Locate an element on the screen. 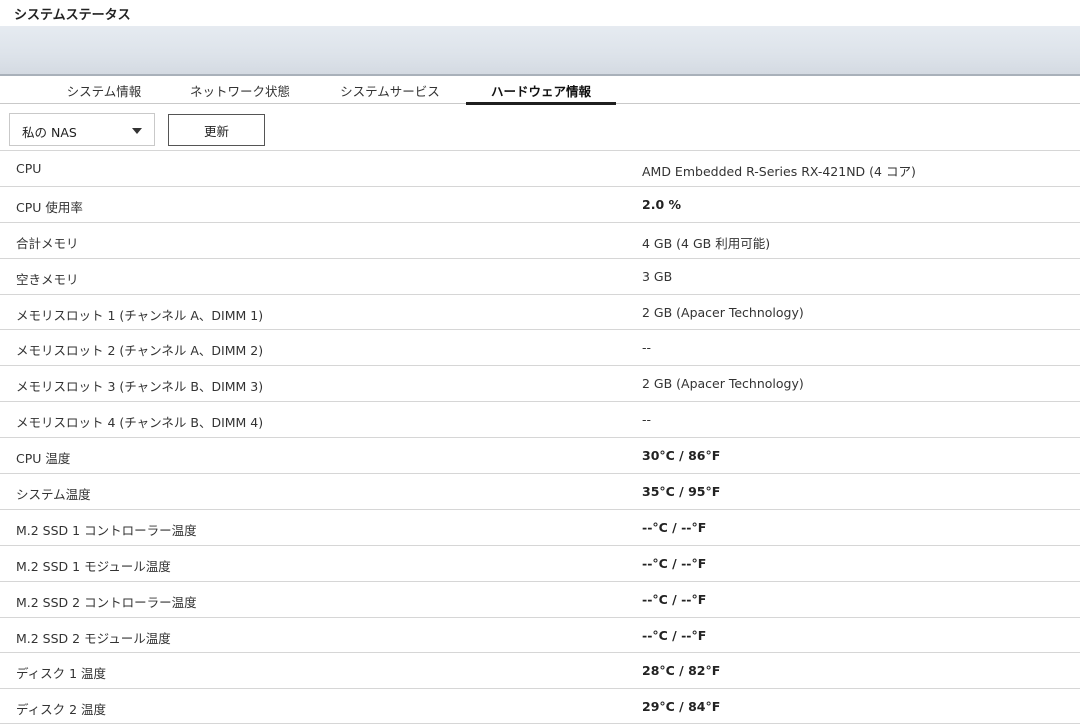  row-value: 30°C / 86°F is located at coordinates (681, 456).